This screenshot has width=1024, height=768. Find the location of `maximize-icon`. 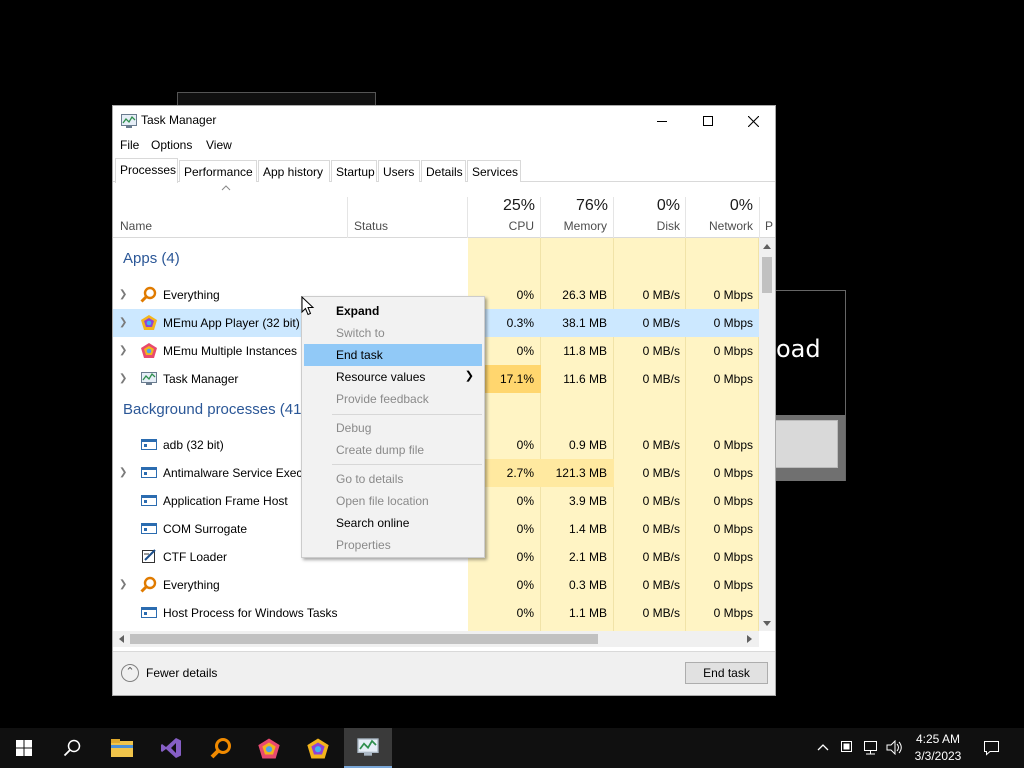

maximize-icon is located at coordinates (708, 121).